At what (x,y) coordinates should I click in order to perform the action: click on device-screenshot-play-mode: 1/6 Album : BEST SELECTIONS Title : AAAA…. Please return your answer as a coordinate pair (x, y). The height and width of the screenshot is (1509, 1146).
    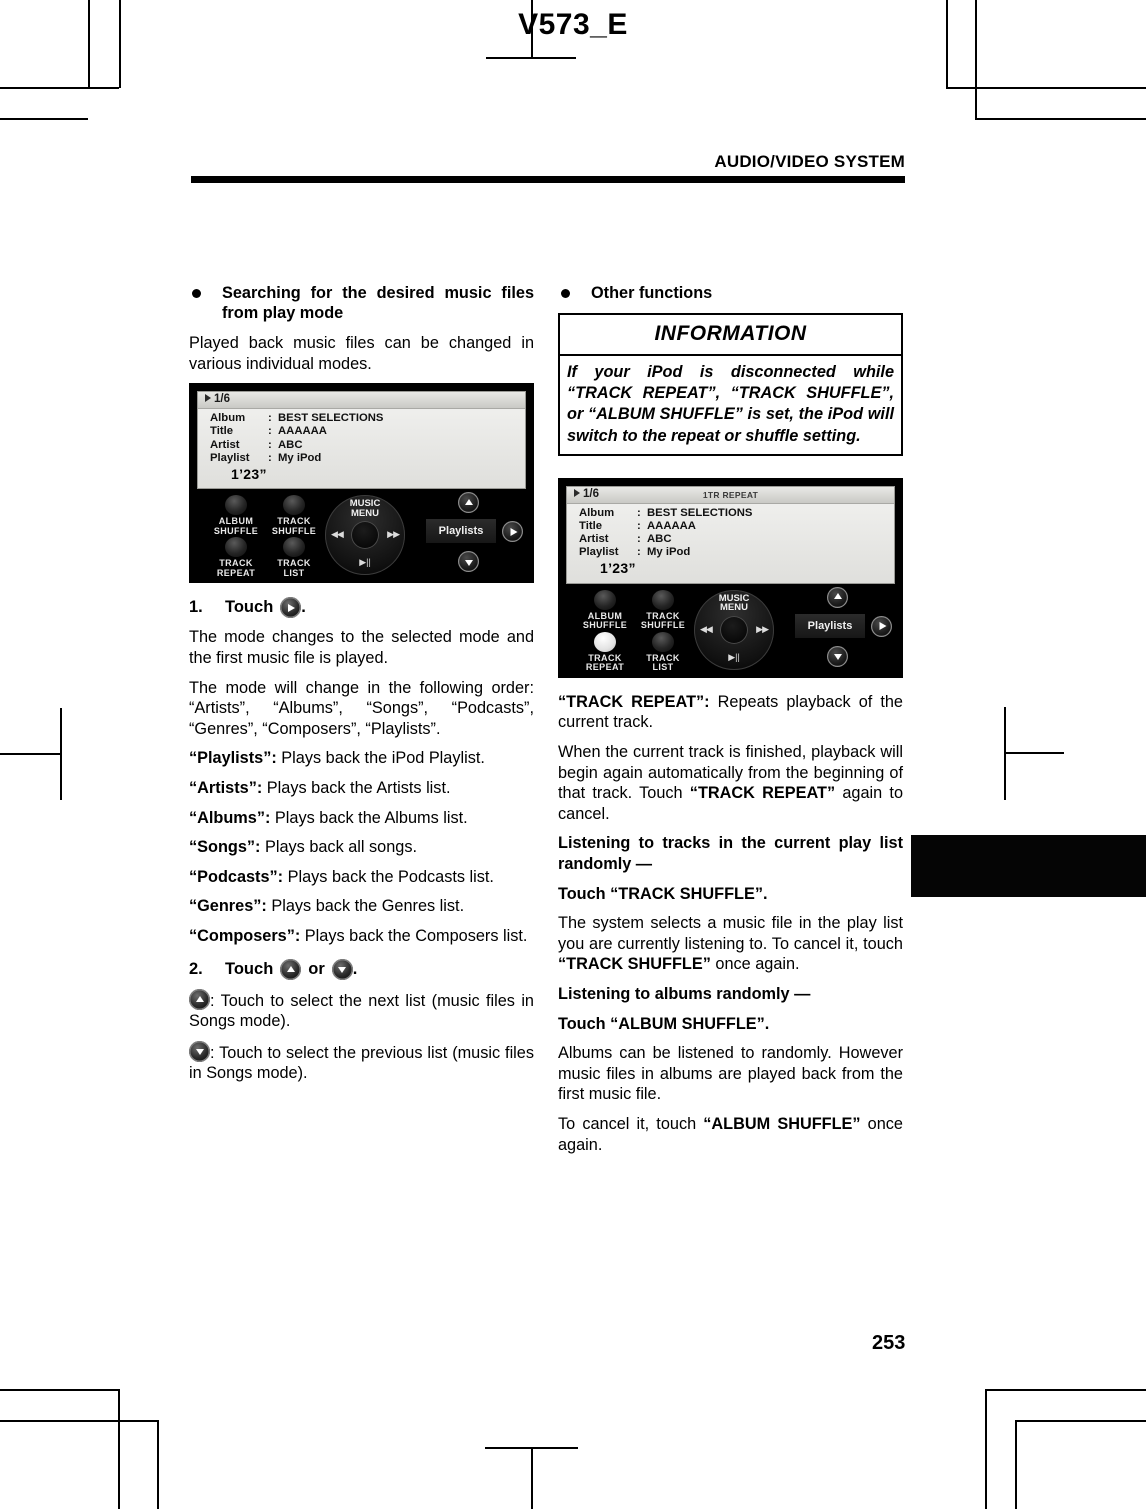
    Looking at the image, I should click on (361, 483).